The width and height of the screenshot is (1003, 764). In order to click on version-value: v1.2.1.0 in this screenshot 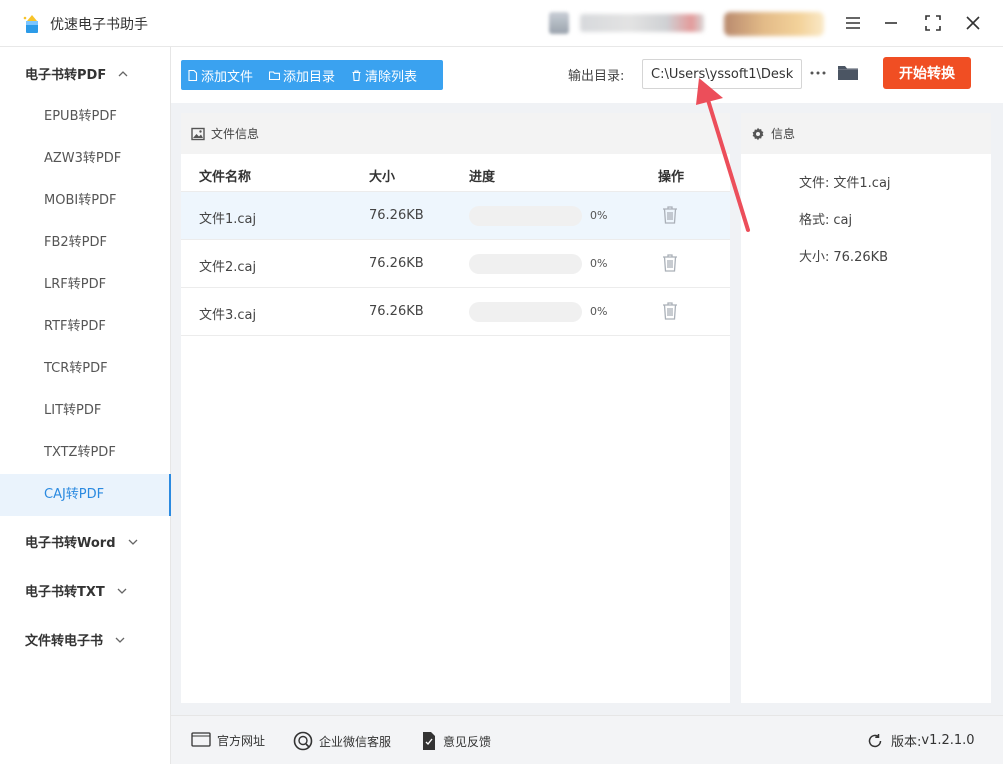, I will do `click(948, 740)`.